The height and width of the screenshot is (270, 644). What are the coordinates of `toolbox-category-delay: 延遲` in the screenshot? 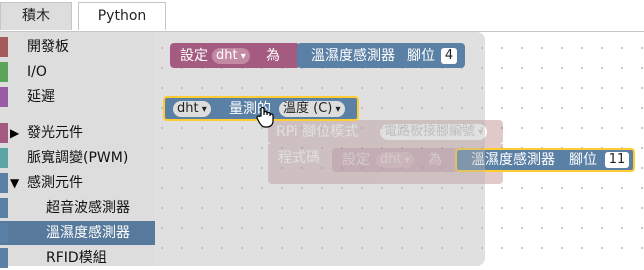 It's located at (77, 97).